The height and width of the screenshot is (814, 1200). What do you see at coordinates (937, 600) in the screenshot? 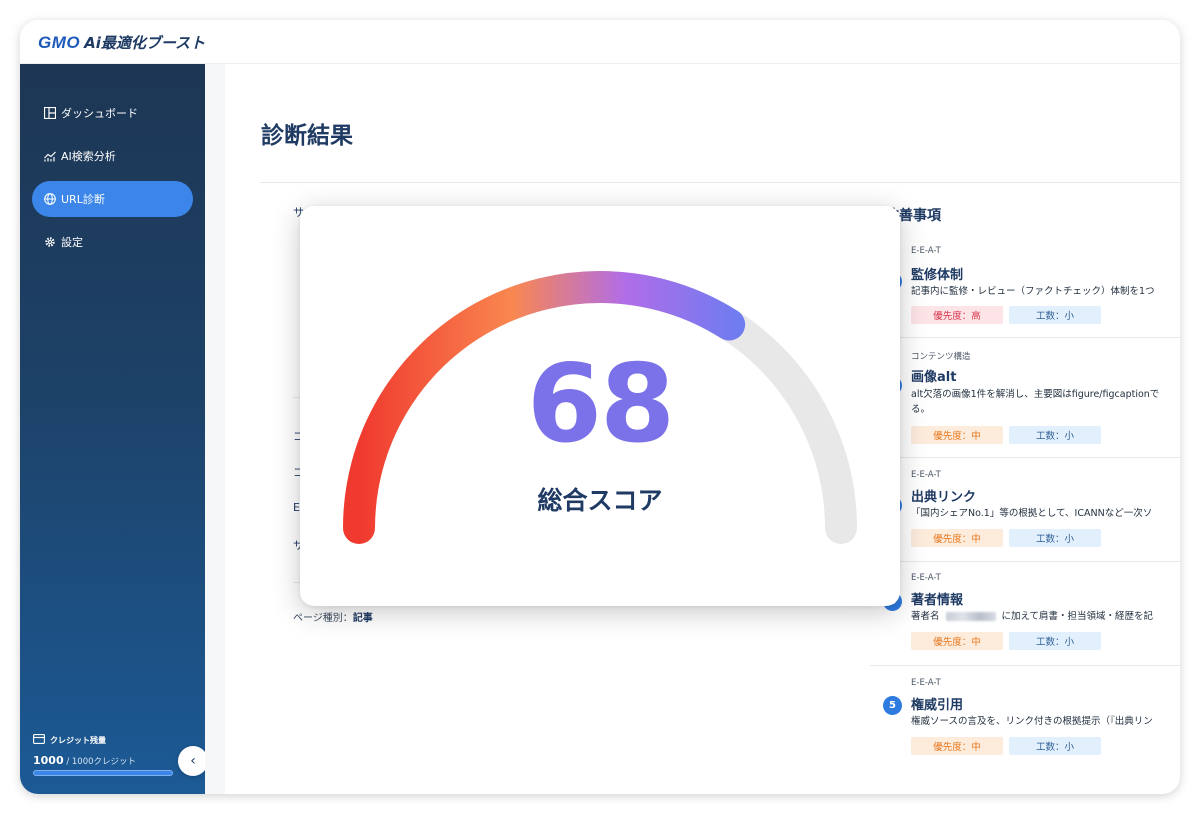
I see `item-title: 著者情報` at bounding box center [937, 600].